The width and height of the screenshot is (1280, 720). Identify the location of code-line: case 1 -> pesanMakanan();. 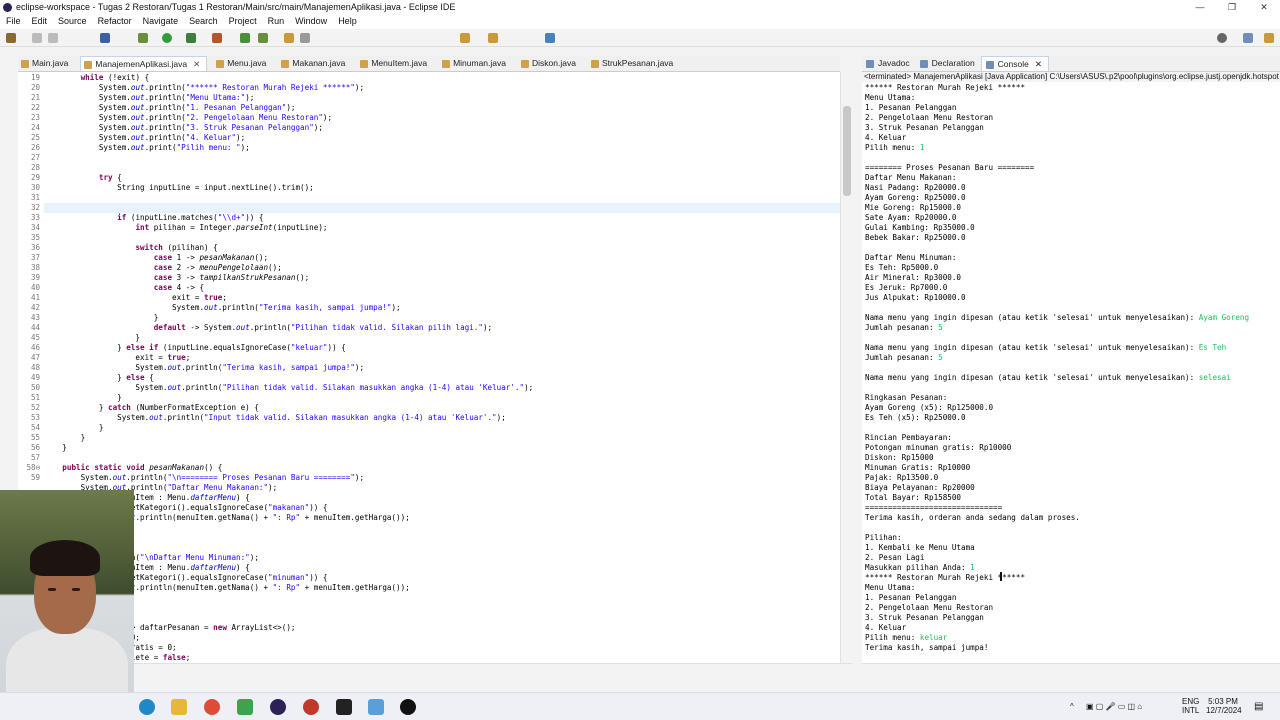
(156, 258).